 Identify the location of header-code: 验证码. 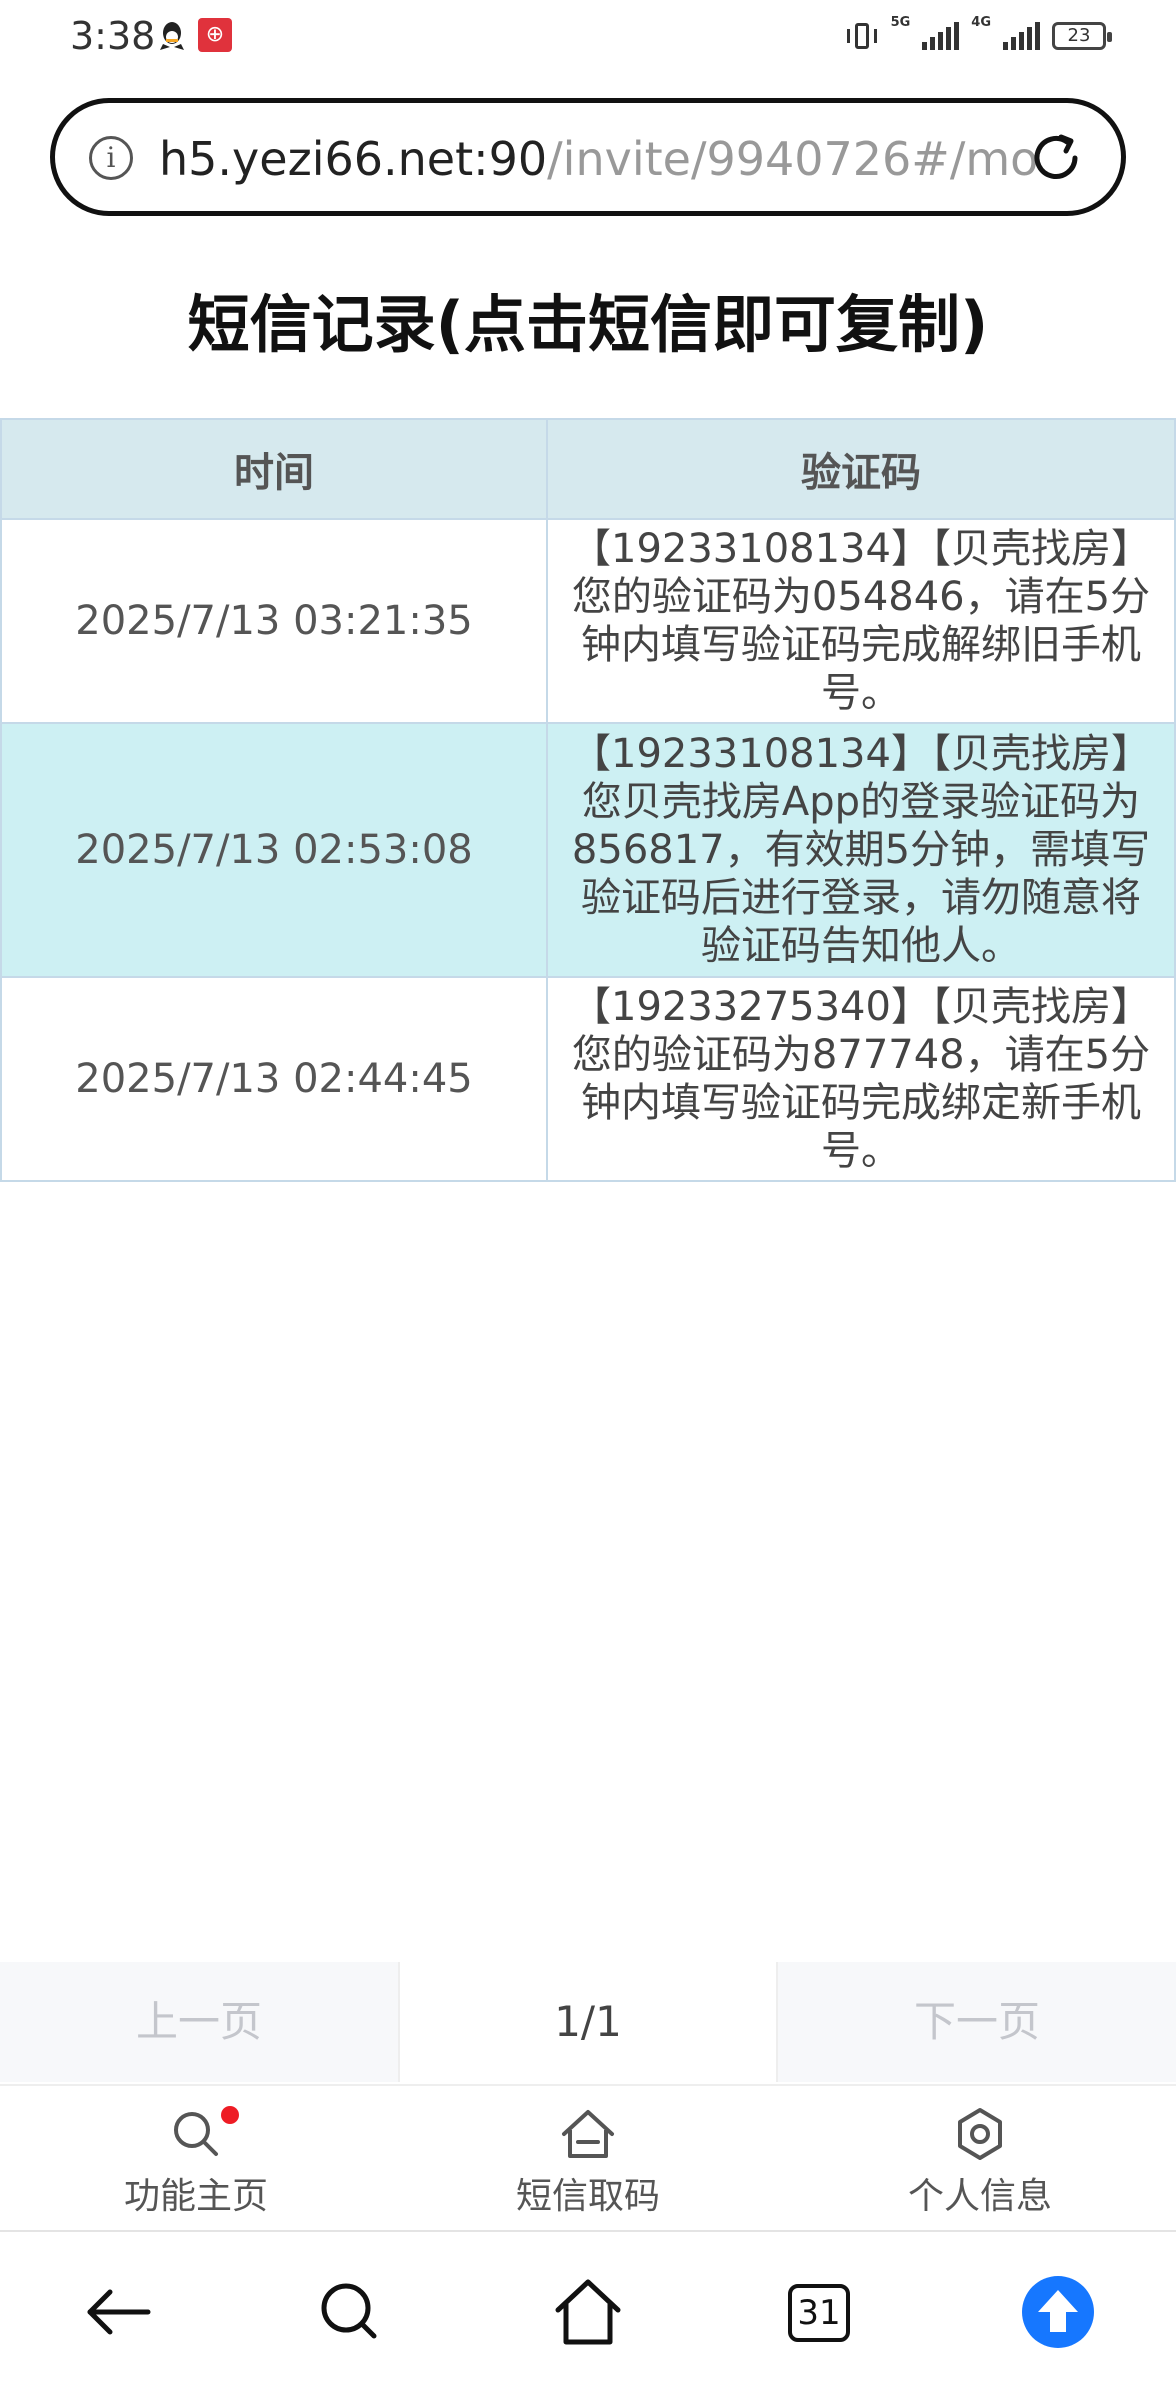
(861, 469).